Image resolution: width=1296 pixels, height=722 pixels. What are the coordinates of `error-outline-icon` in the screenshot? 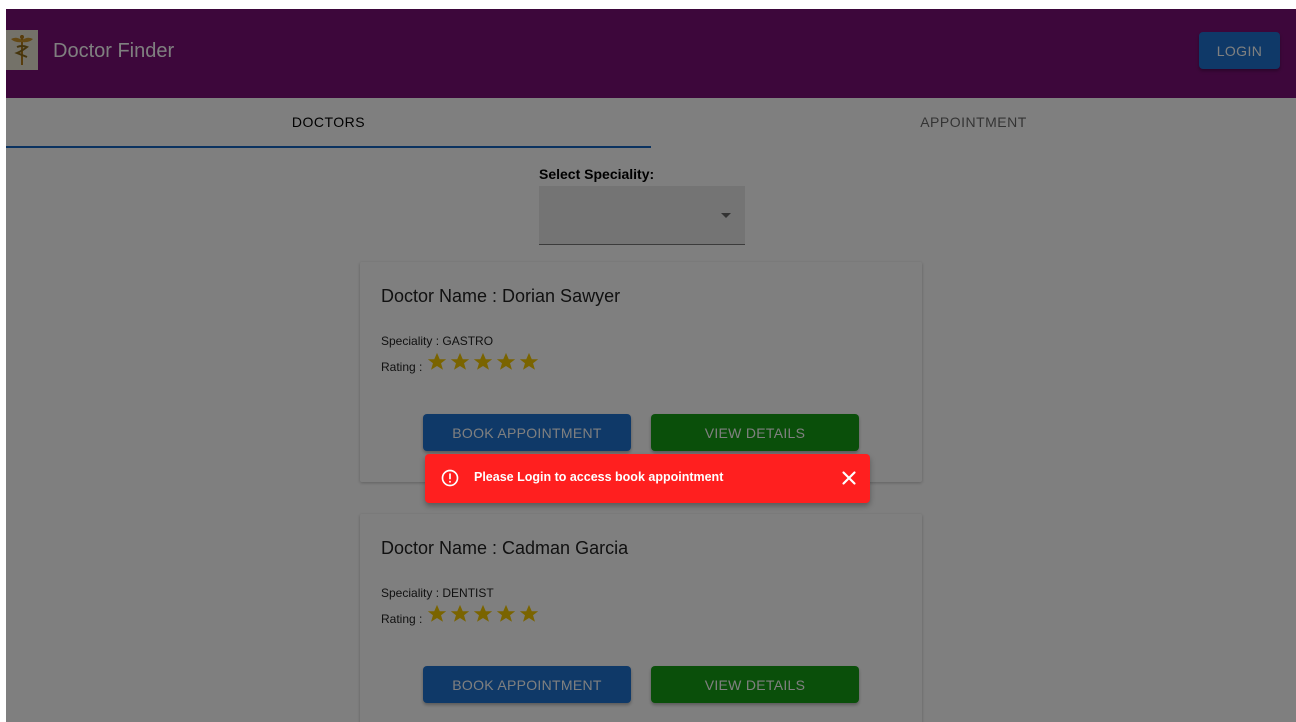 It's located at (450, 478).